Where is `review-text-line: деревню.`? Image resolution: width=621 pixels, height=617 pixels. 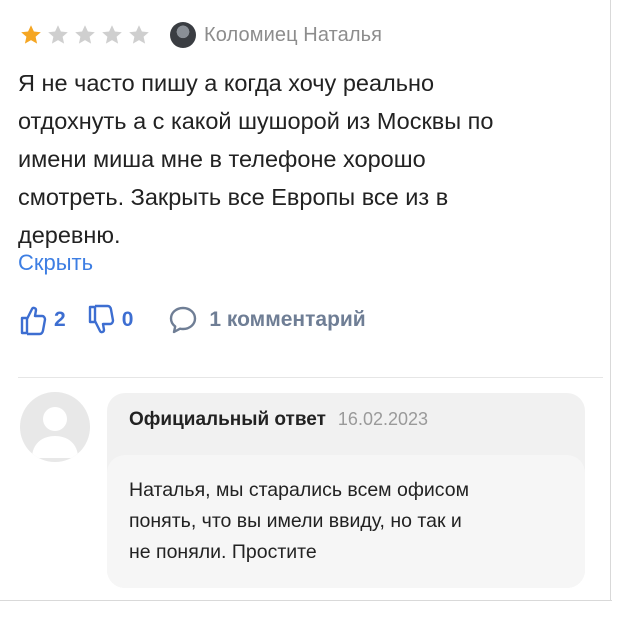 review-text-line: деревню. is located at coordinates (69, 235).